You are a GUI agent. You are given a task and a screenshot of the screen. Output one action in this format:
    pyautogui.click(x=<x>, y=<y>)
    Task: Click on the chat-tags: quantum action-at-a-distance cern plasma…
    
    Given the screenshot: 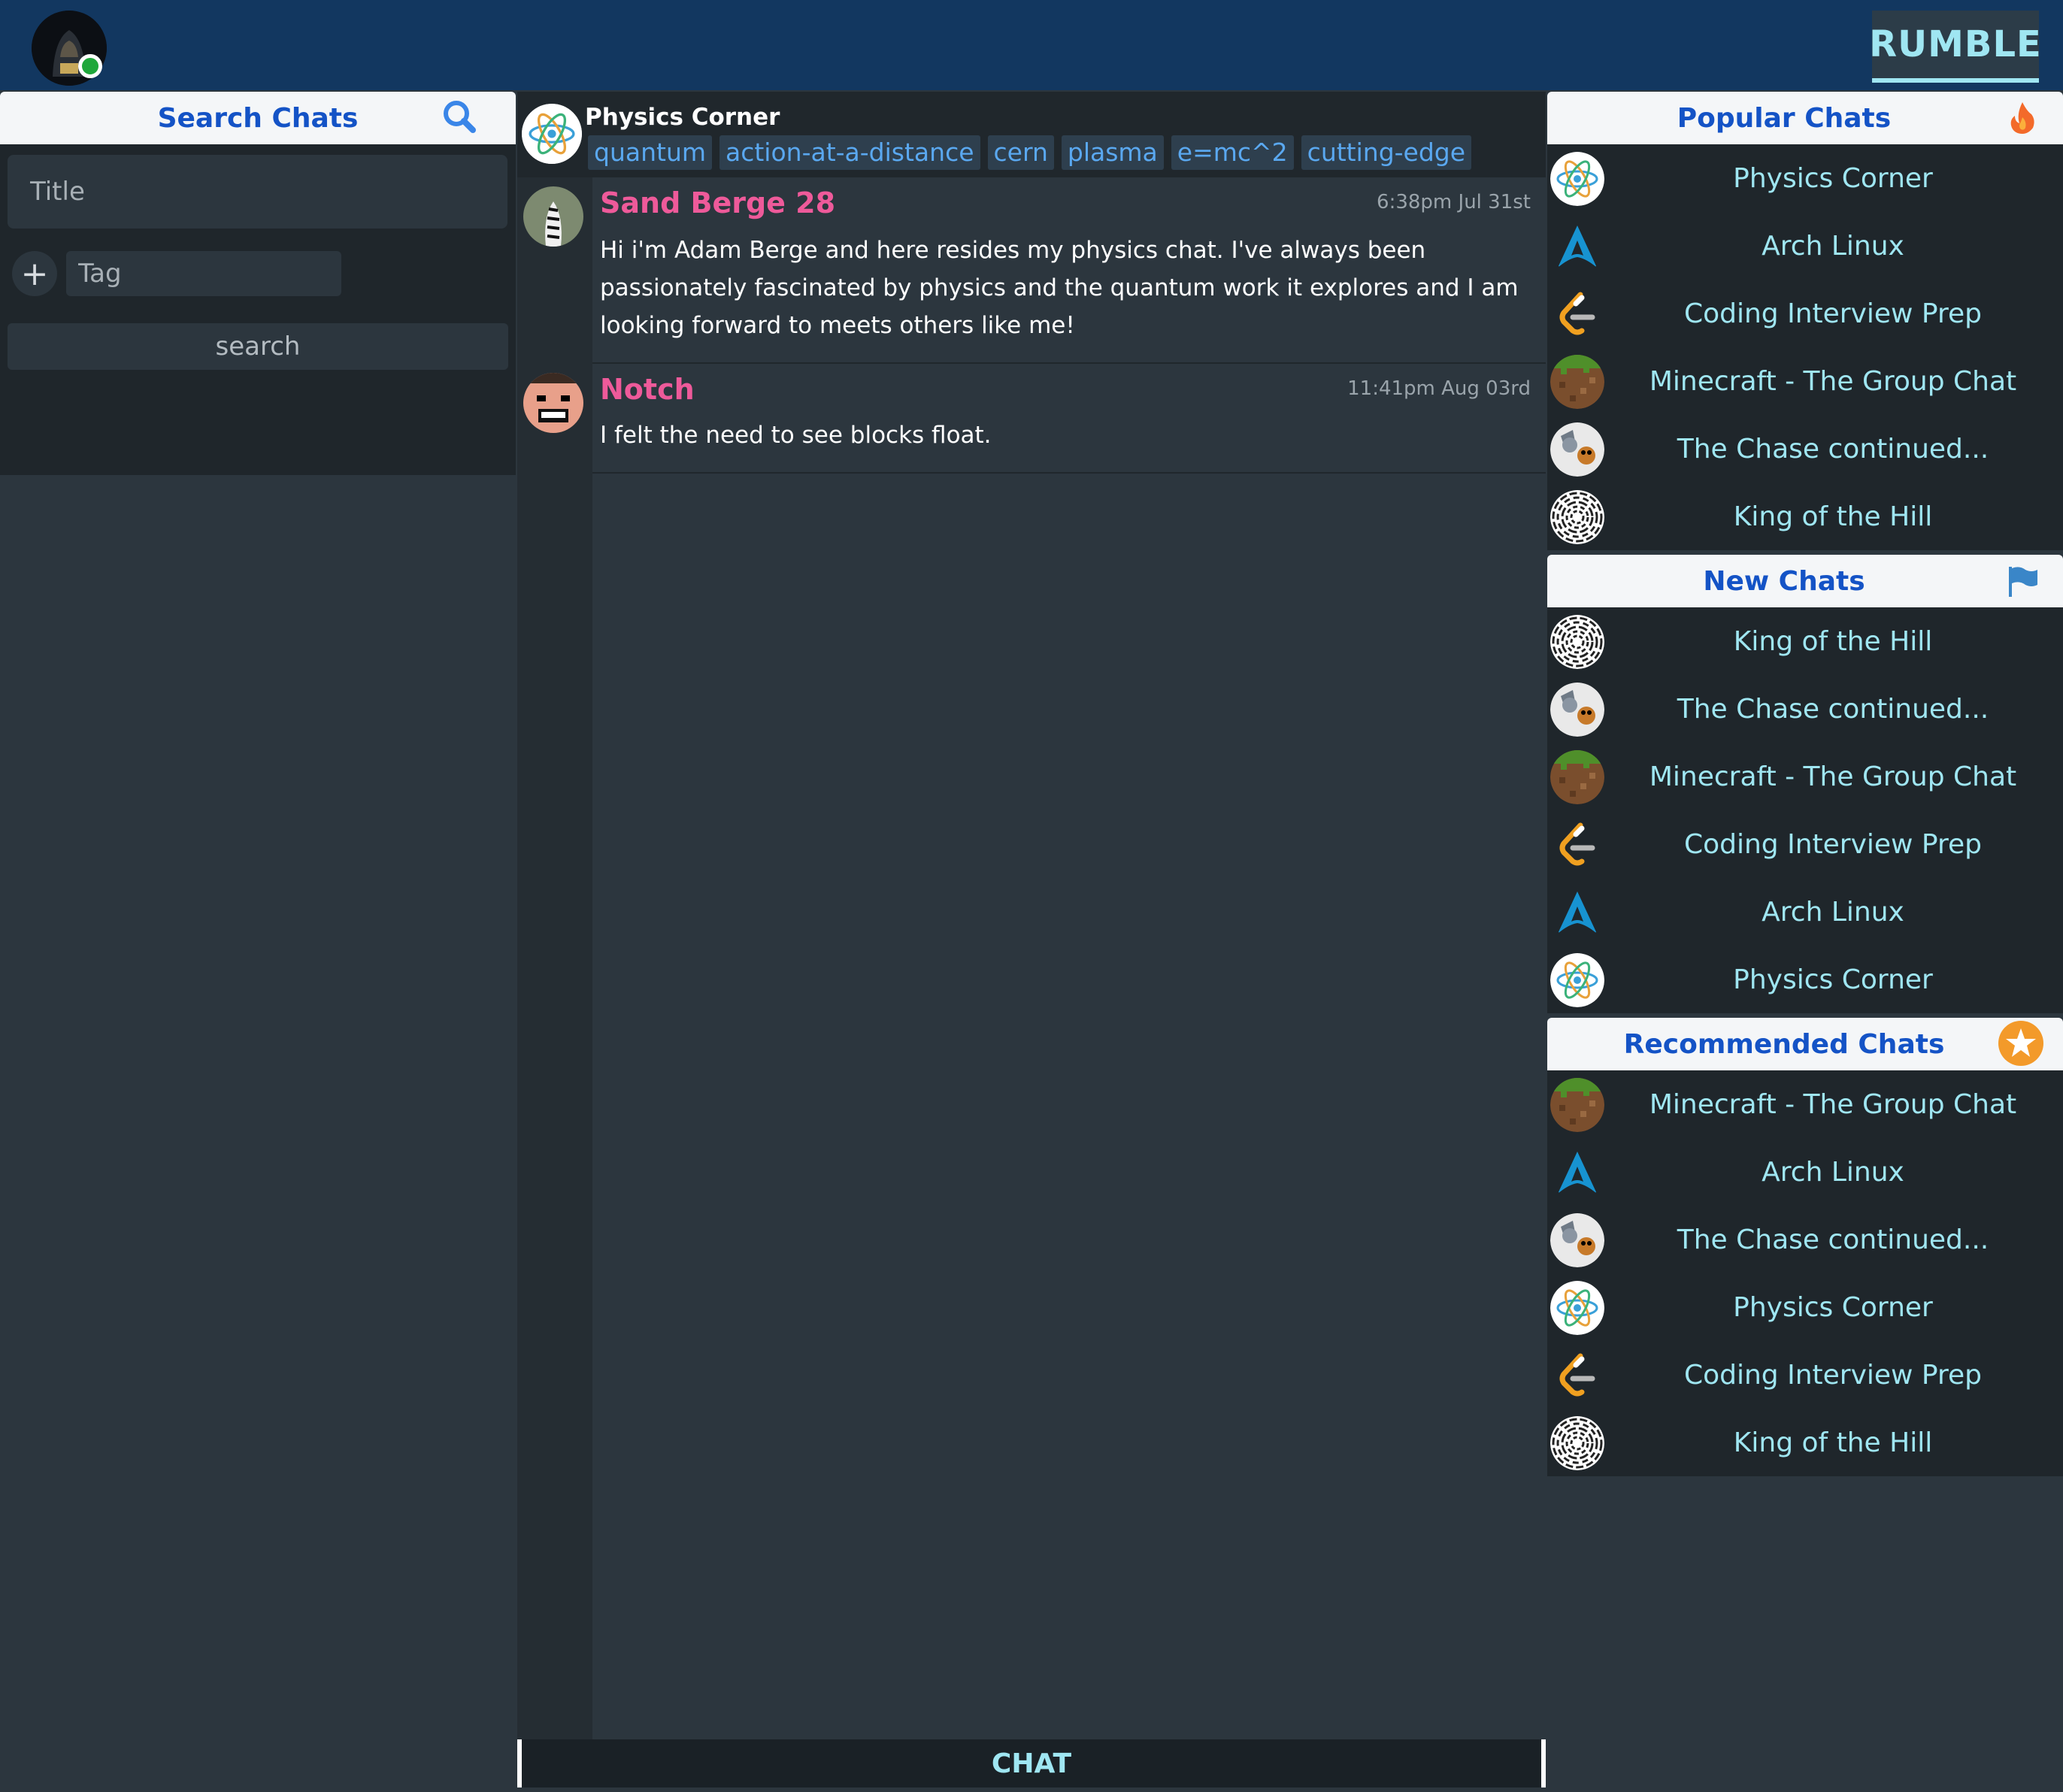 What is the action you would take?
    pyautogui.click(x=1030, y=152)
    